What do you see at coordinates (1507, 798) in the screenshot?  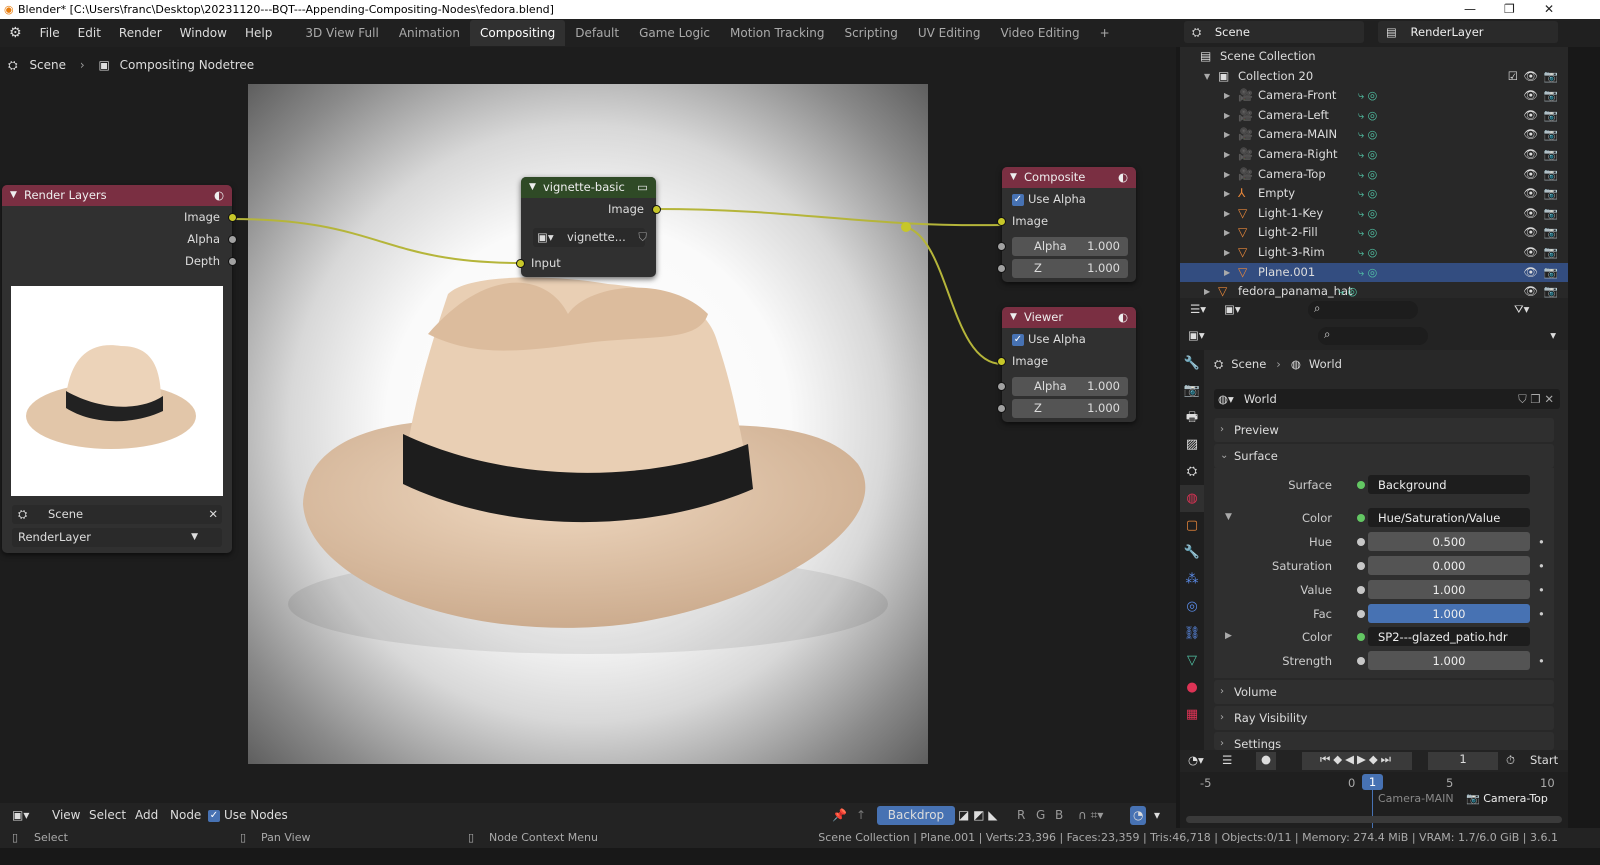 I see `marker-camera-top: 📷 Camera-Top` at bounding box center [1507, 798].